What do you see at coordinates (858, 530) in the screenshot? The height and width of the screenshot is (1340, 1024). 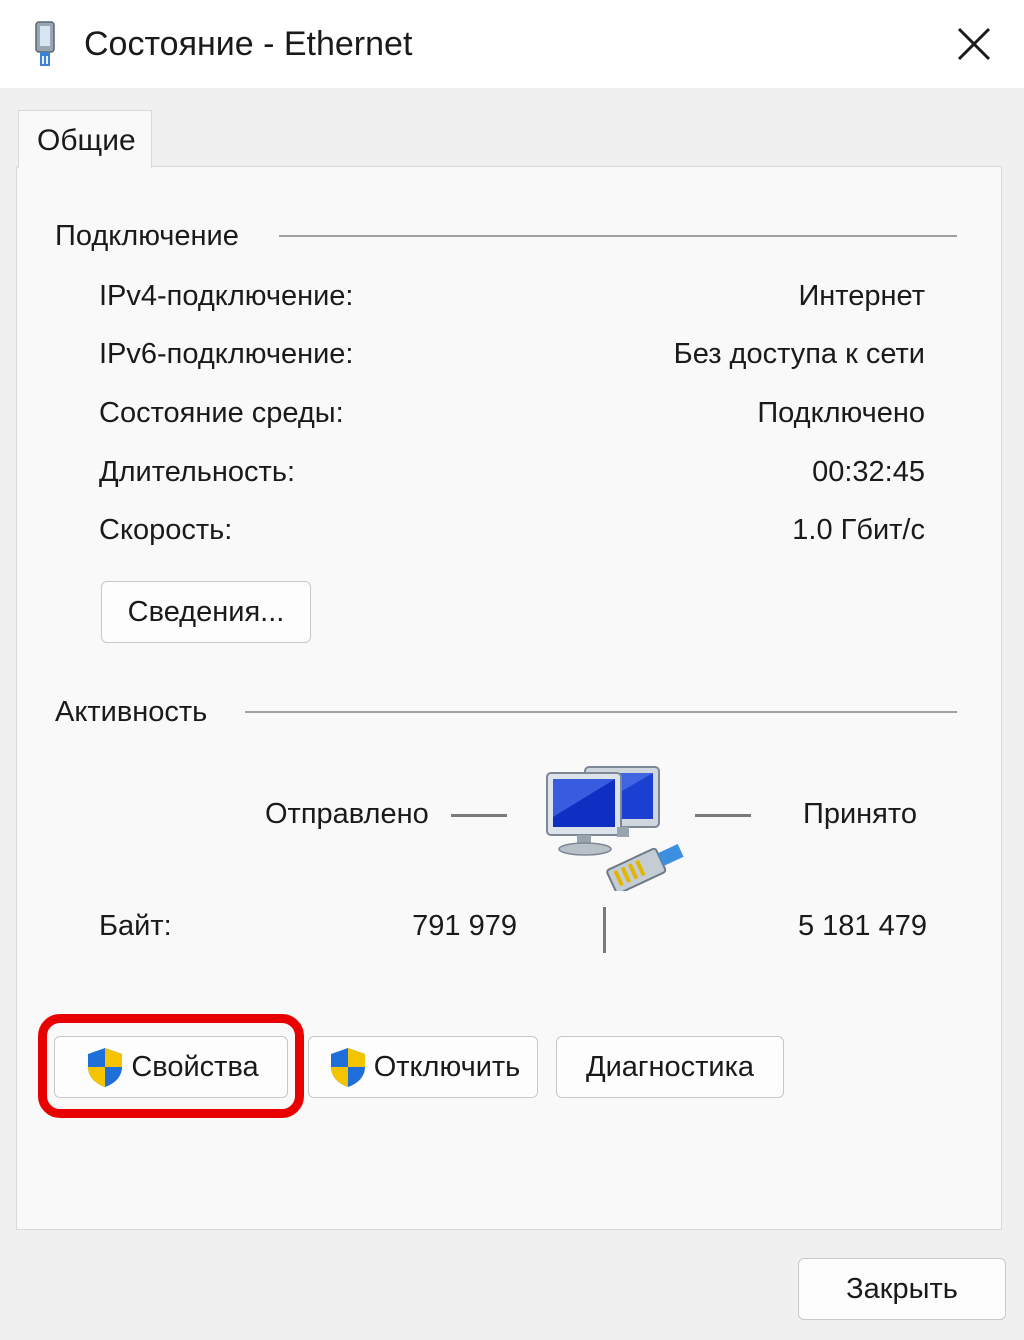 I see `speed-value: 1.0 Гбит/с` at bounding box center [858, 530].